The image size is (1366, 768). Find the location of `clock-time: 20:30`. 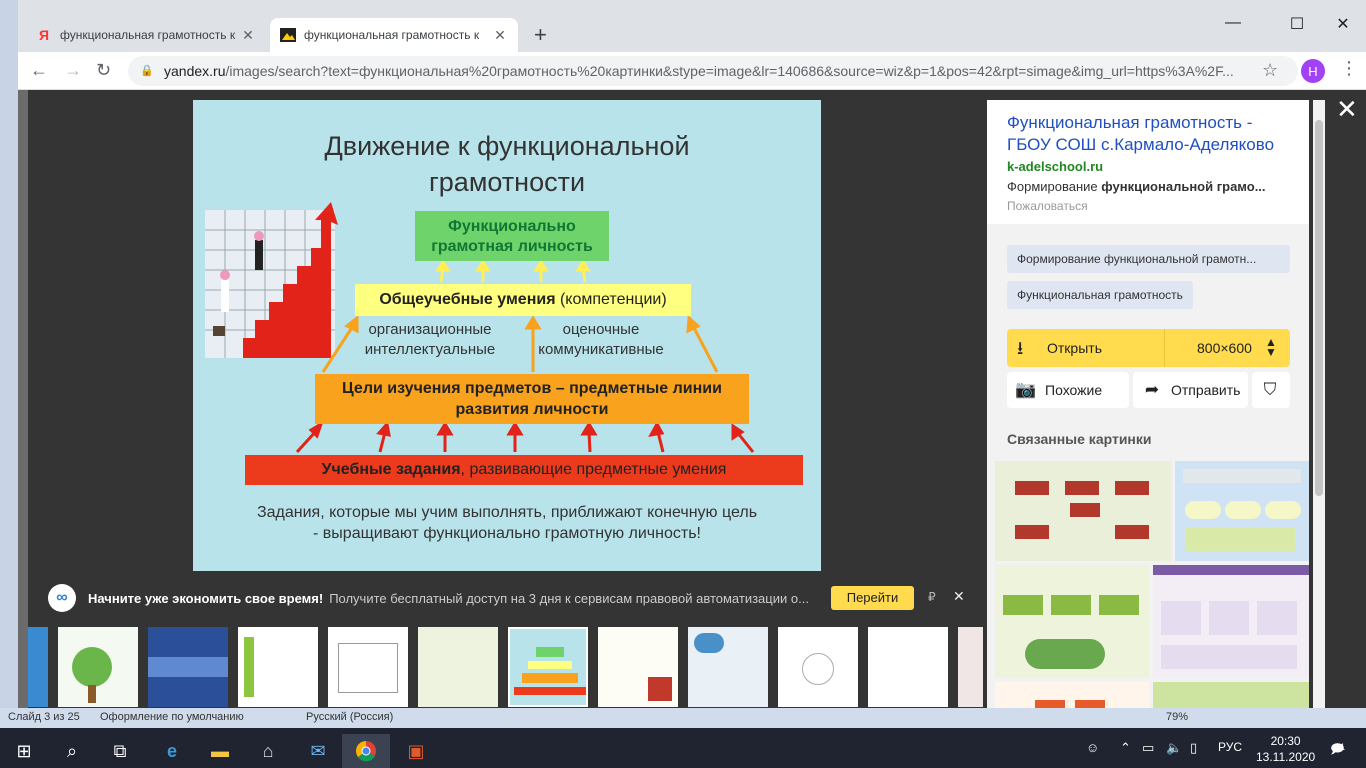

clock-time: 20:30 is located at coordinates (1285, 741).